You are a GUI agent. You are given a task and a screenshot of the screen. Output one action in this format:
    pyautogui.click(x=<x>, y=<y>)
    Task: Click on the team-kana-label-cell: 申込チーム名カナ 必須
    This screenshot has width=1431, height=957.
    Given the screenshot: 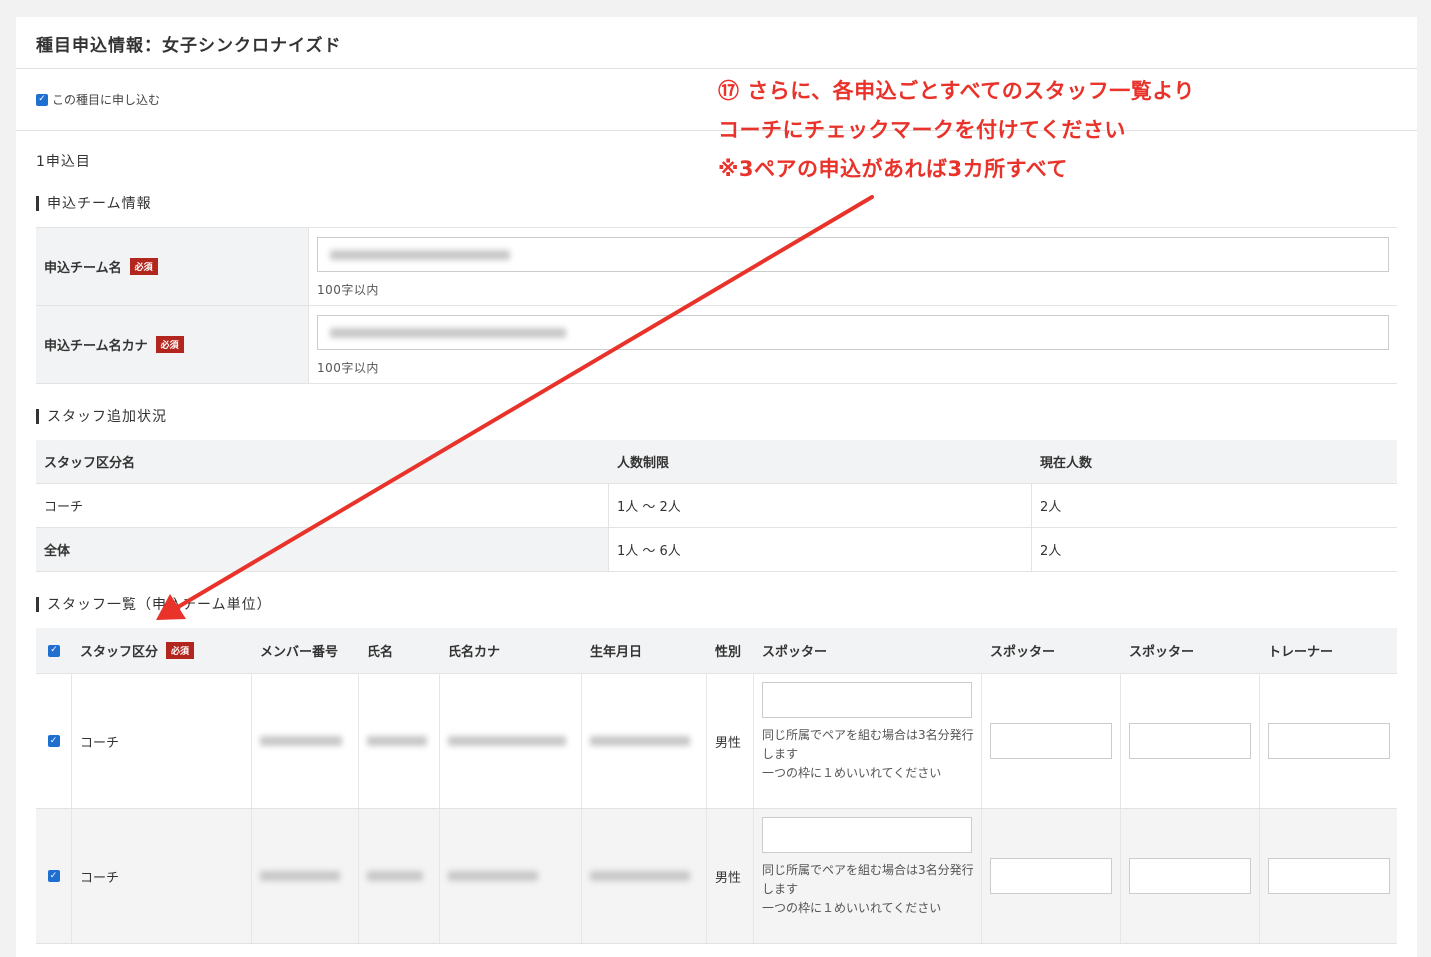 What is the action you would take?
    pyautogui.click(x=172, y=344)
    